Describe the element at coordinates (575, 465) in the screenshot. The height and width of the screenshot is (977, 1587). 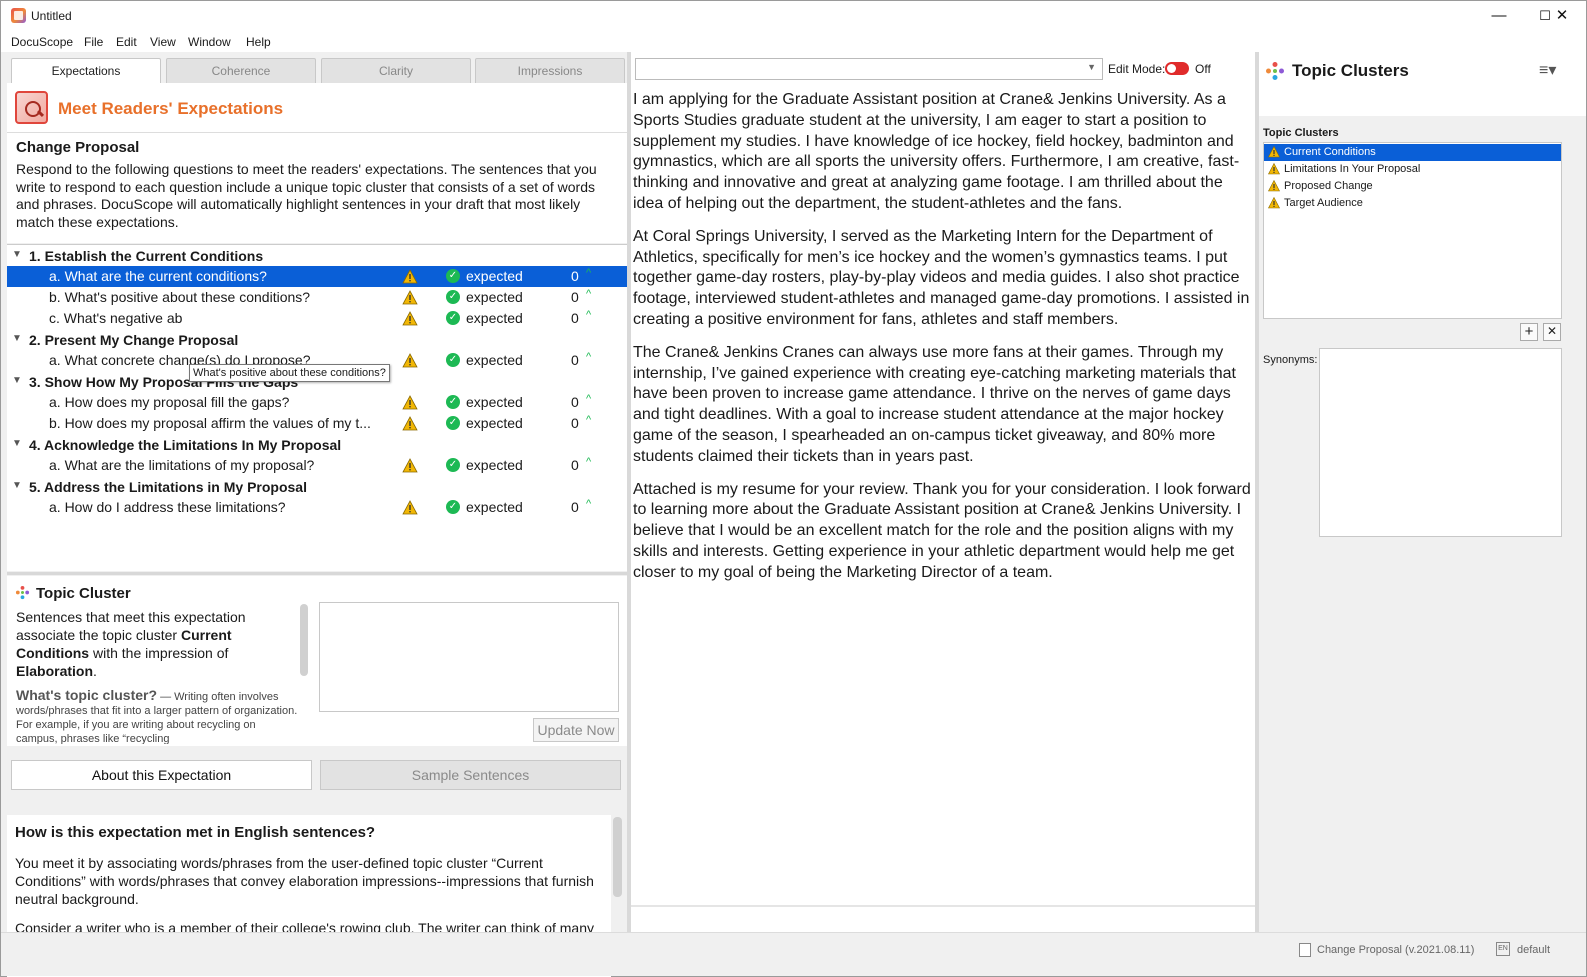
I see `sentence-count: 0` at that location.